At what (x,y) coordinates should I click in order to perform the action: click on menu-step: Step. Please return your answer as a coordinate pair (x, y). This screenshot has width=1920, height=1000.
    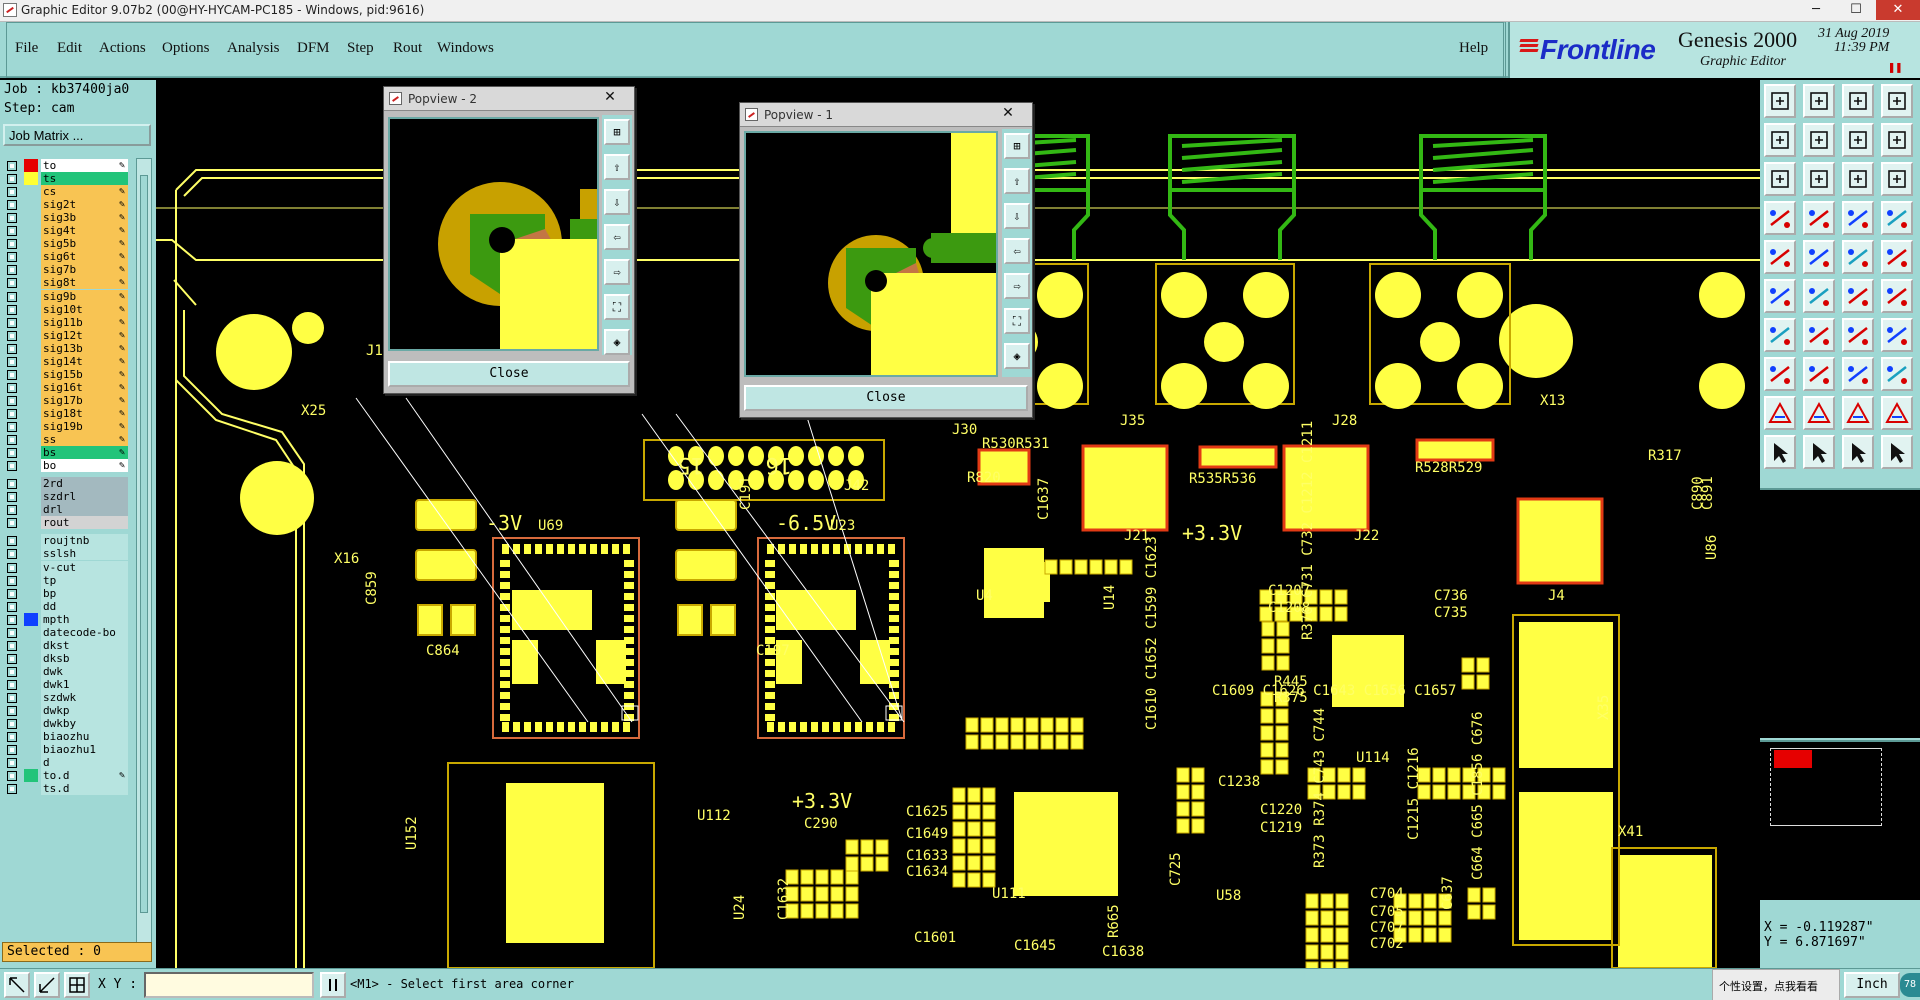
    Looking at the image, I should click on (360, 48).